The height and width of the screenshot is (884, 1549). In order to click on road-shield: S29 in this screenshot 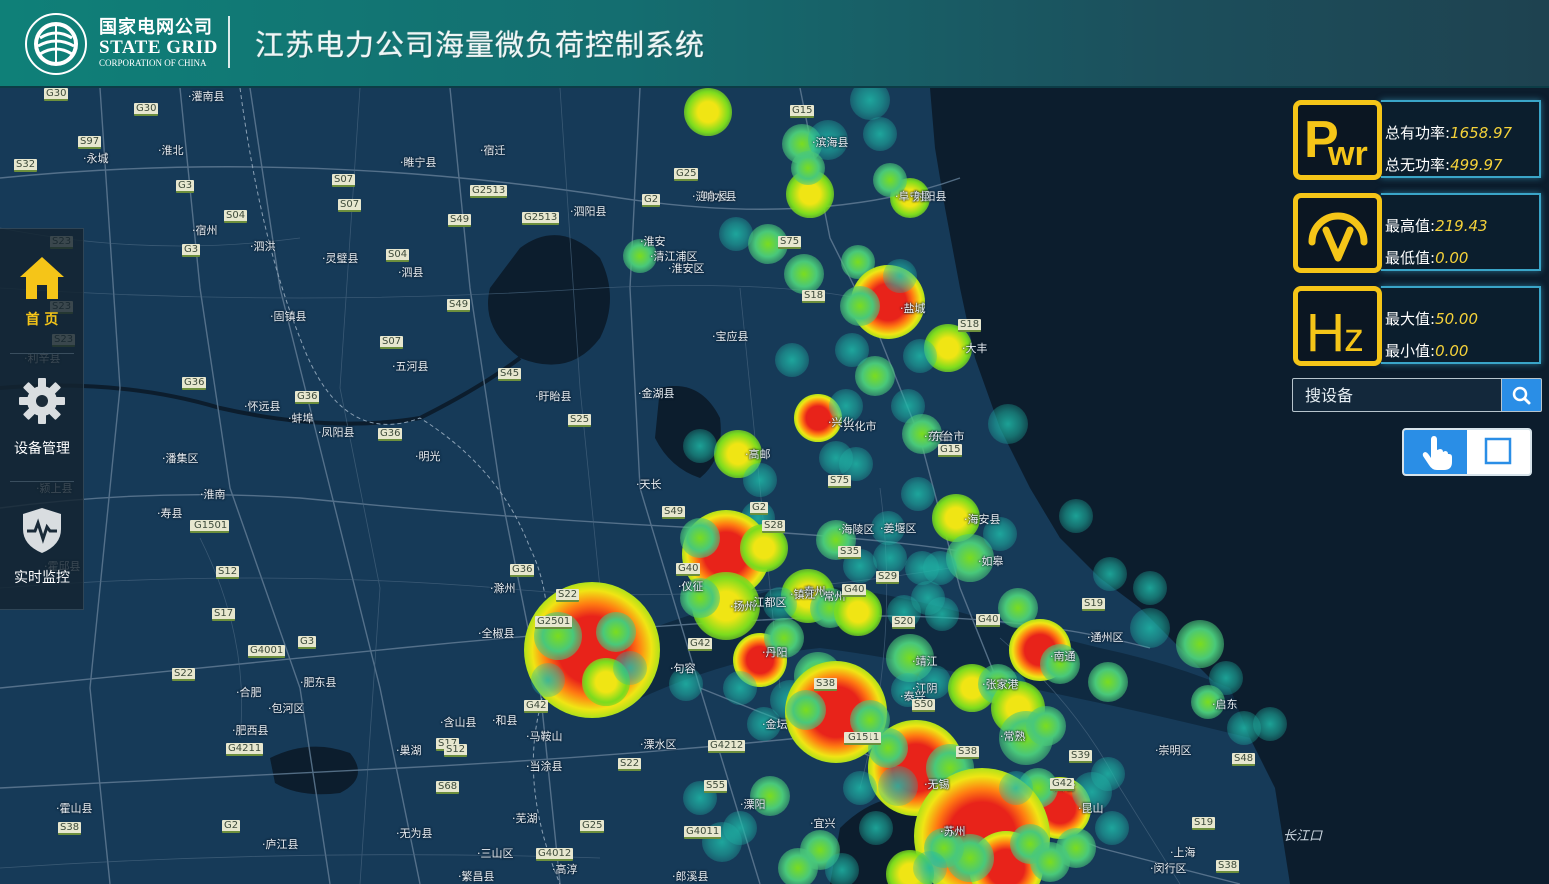, I will do `click(888, 577)`.